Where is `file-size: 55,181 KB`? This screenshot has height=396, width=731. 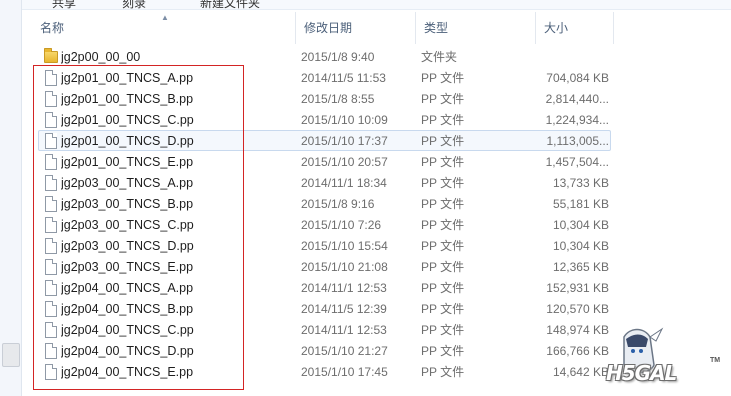
file-size: 55,181 KB is located at coordinates (580, 204).